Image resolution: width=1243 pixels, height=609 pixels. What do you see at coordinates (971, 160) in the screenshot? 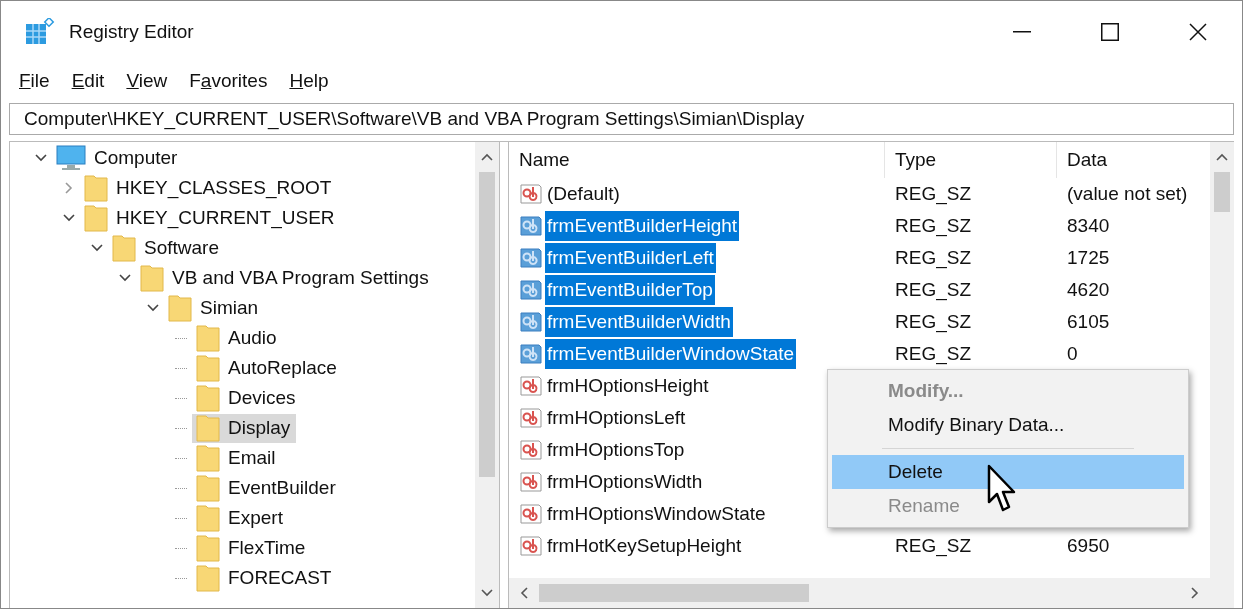
I see `column-header: Type` at bounding box center [971, 160].